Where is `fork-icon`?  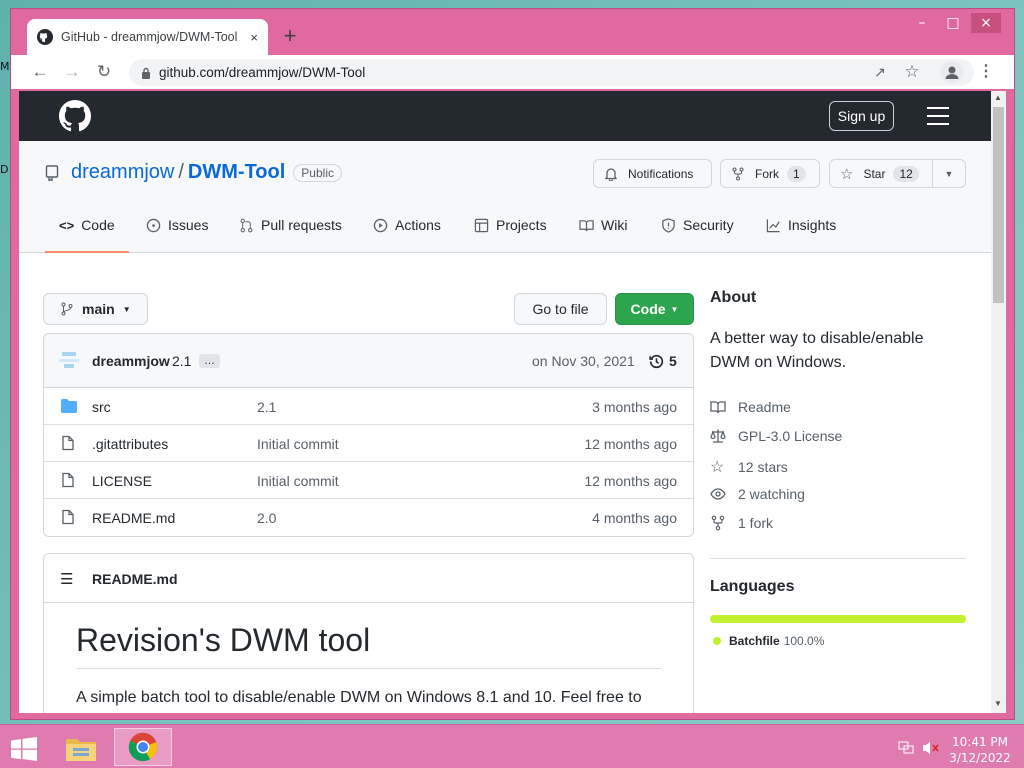 fork-icon is located at coordinates (738, 173).